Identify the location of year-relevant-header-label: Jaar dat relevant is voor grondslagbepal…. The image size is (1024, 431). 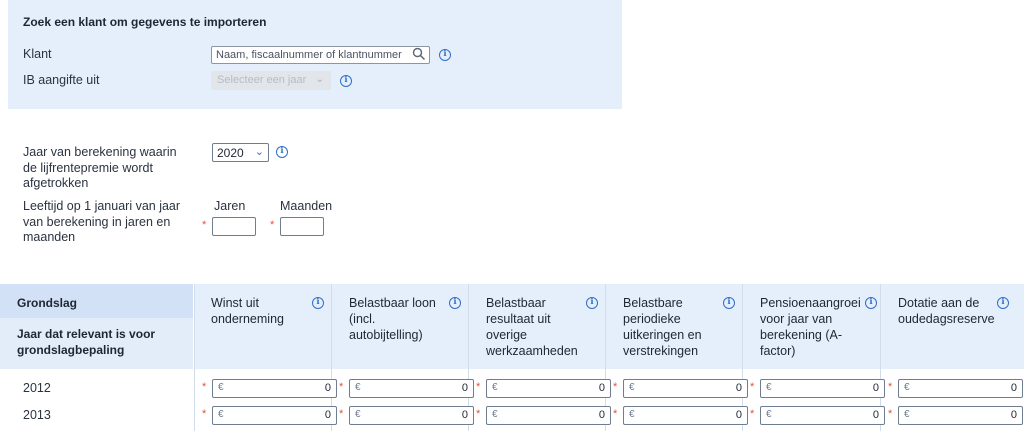
(86, 342).